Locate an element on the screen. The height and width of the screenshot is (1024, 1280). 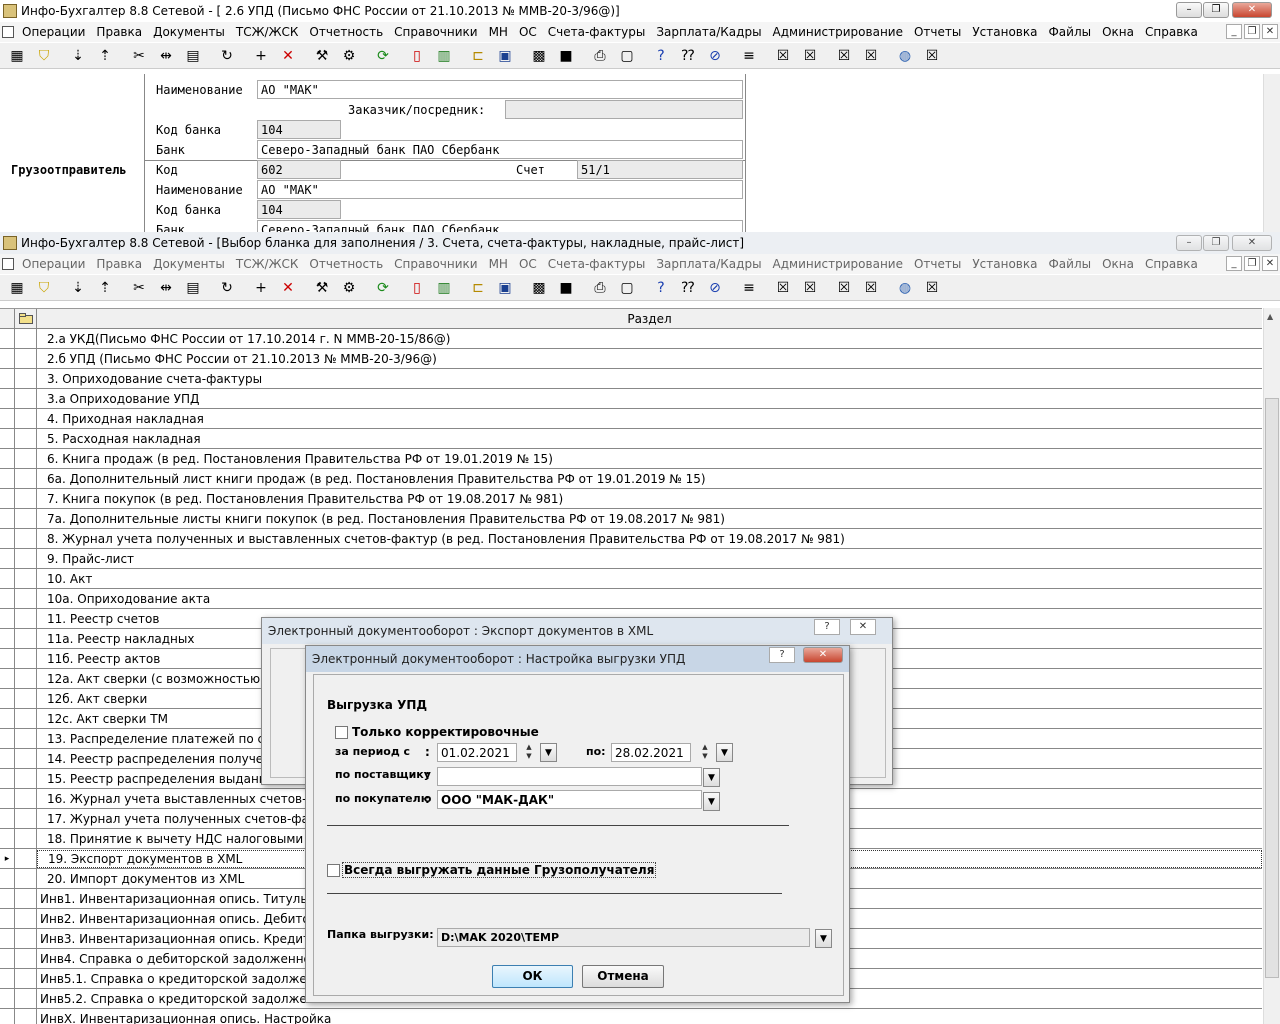
grid-header-section: Раздел is located at coordinates (649, 319).